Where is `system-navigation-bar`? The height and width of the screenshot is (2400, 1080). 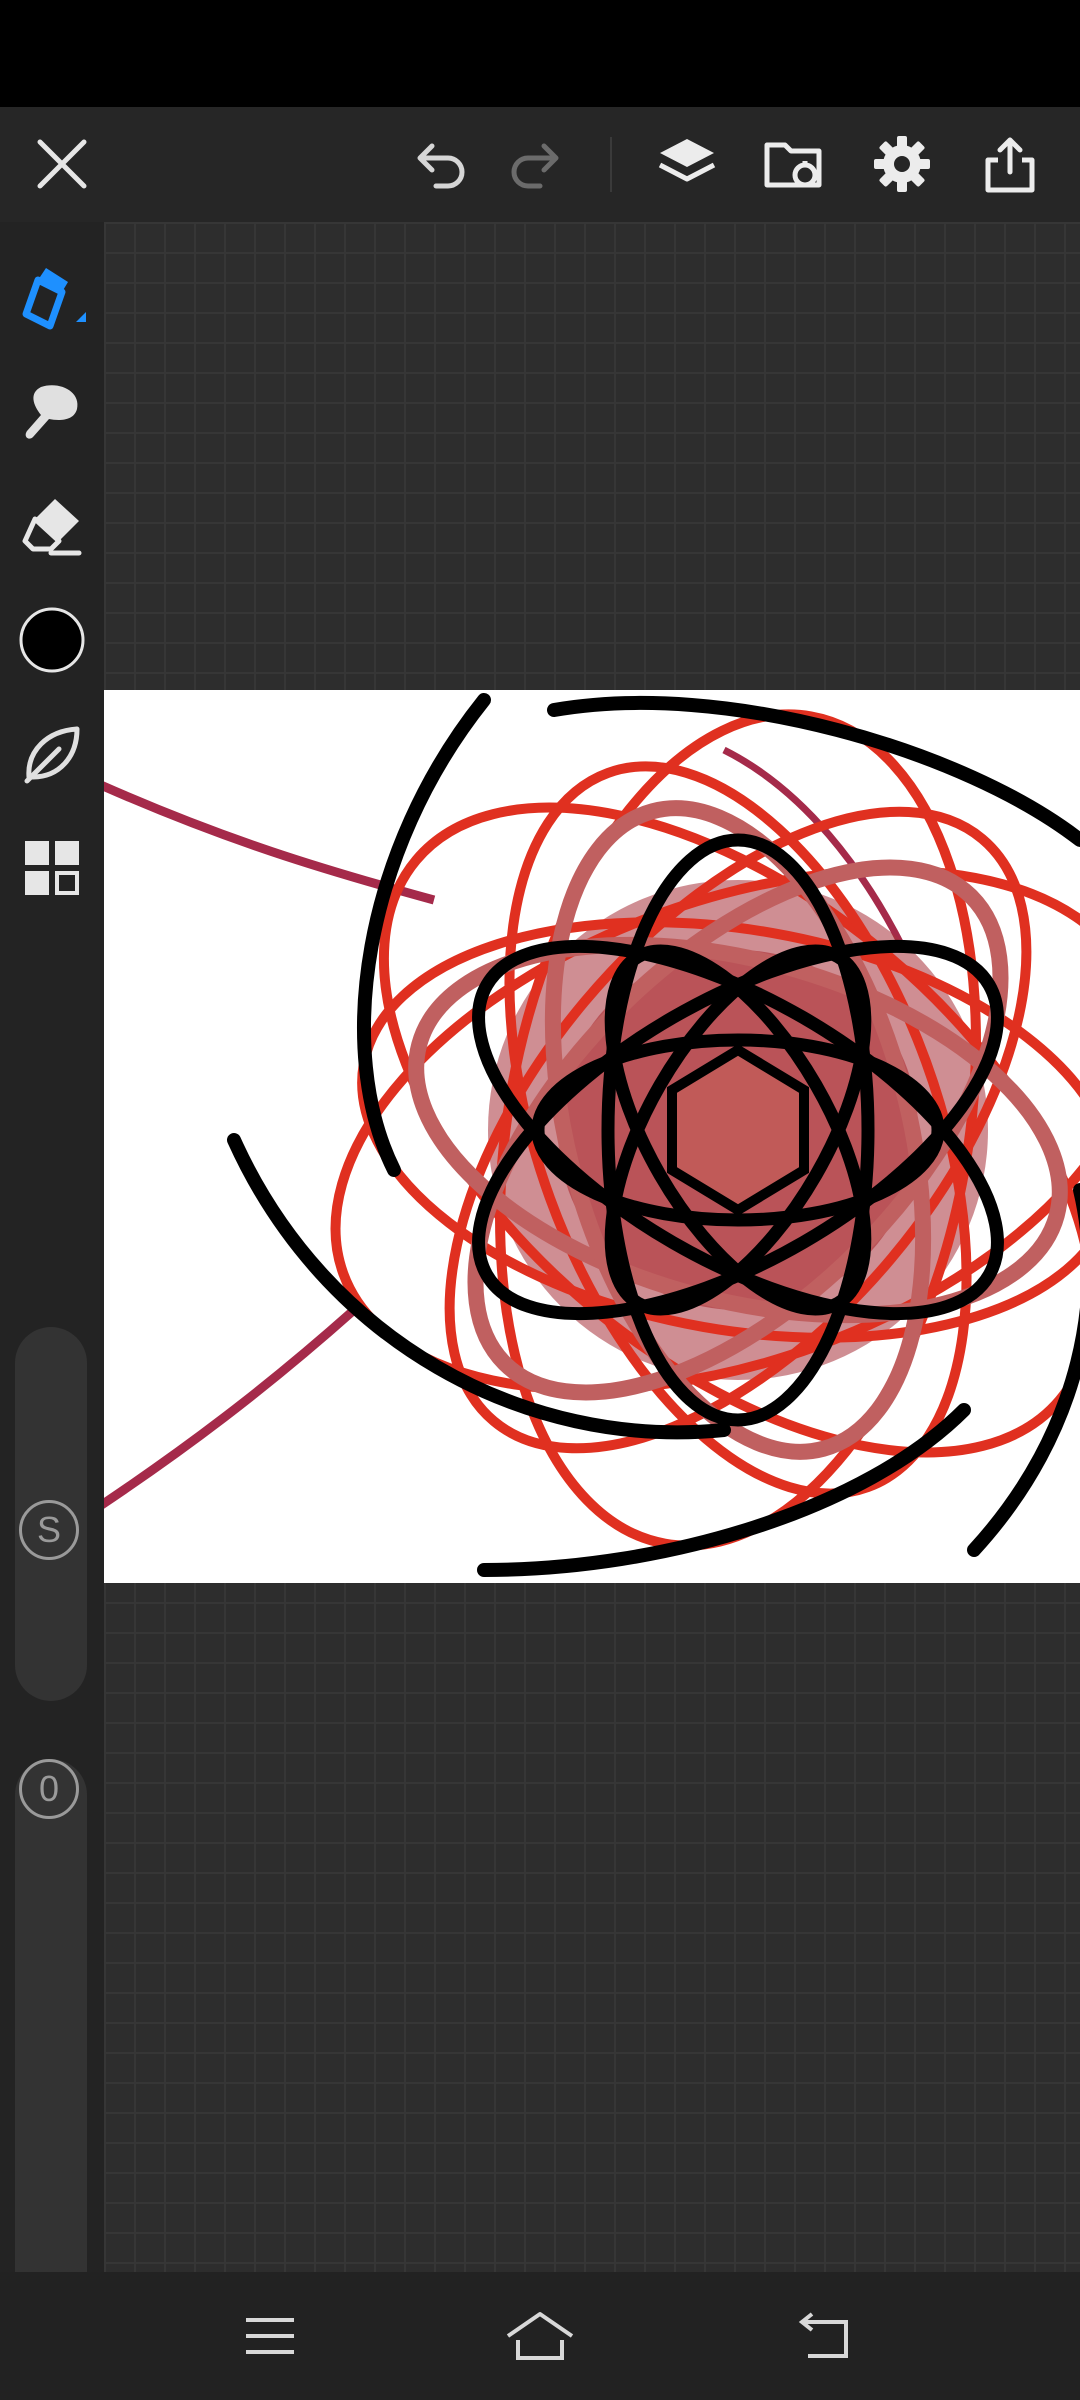 system-navigation-bar is located at coordinates (540, 2336).